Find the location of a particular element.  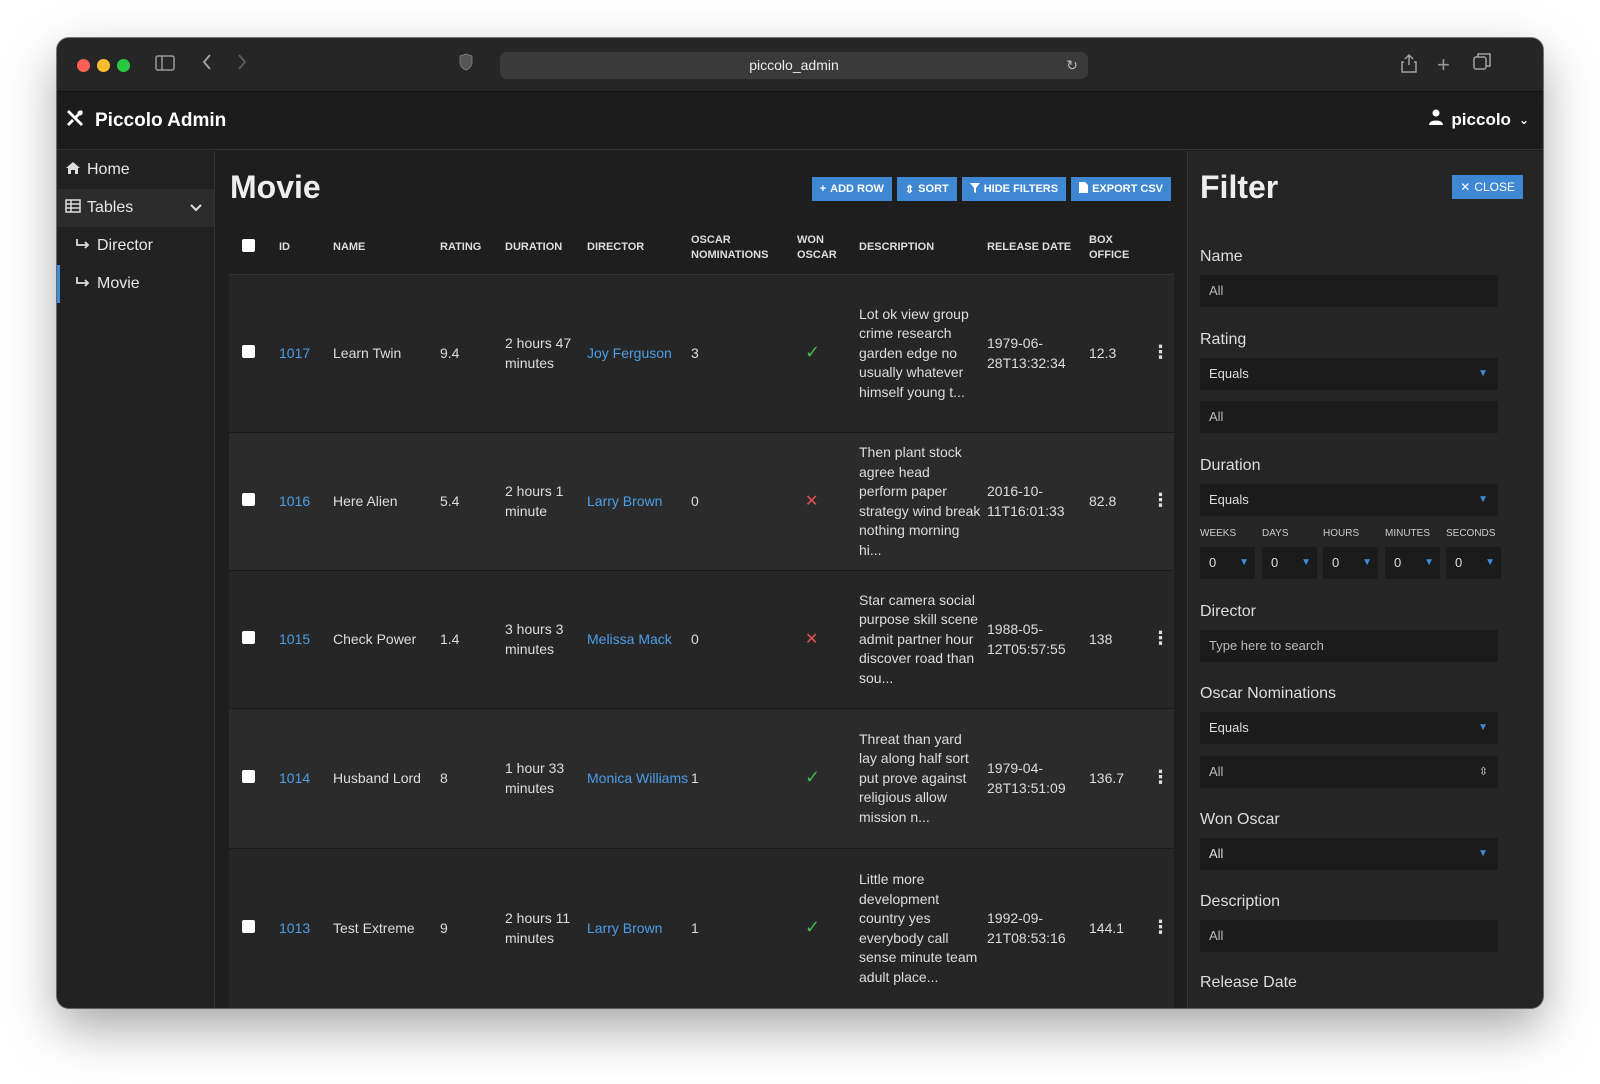

forward-icon is located at coordinates (242, 65).